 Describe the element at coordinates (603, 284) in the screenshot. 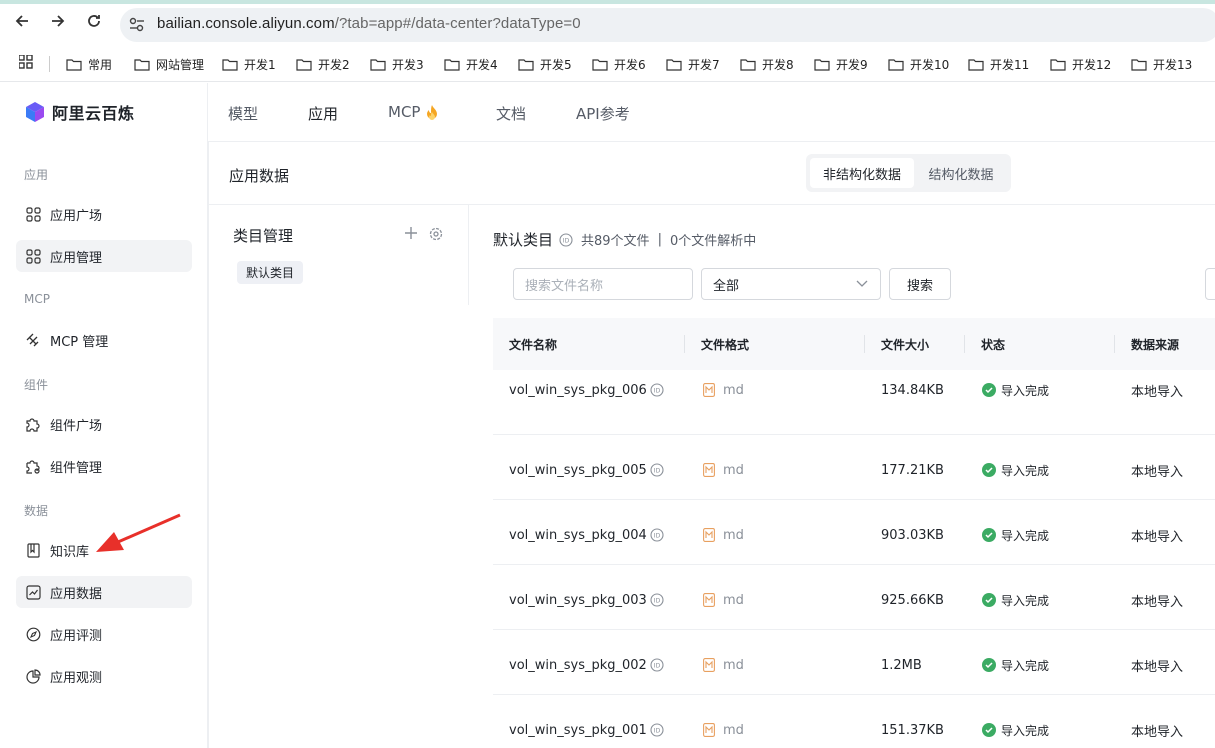

I see `file-search-input: 搜索文件名称` at that location.